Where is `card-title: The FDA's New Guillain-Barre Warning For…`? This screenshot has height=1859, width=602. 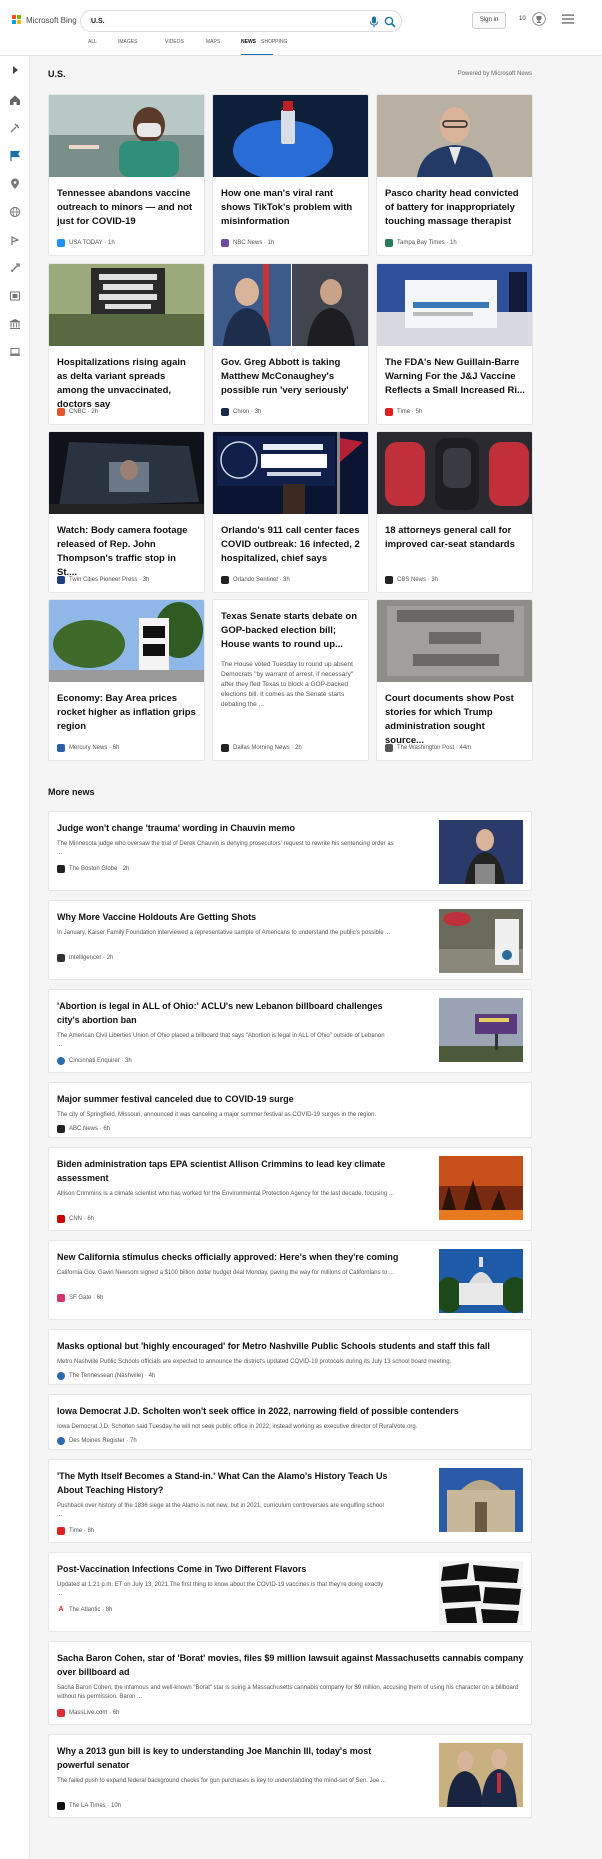
card-title: The FDA's New Guillain-Barre Warning For… is located at coordinates (455, 377).